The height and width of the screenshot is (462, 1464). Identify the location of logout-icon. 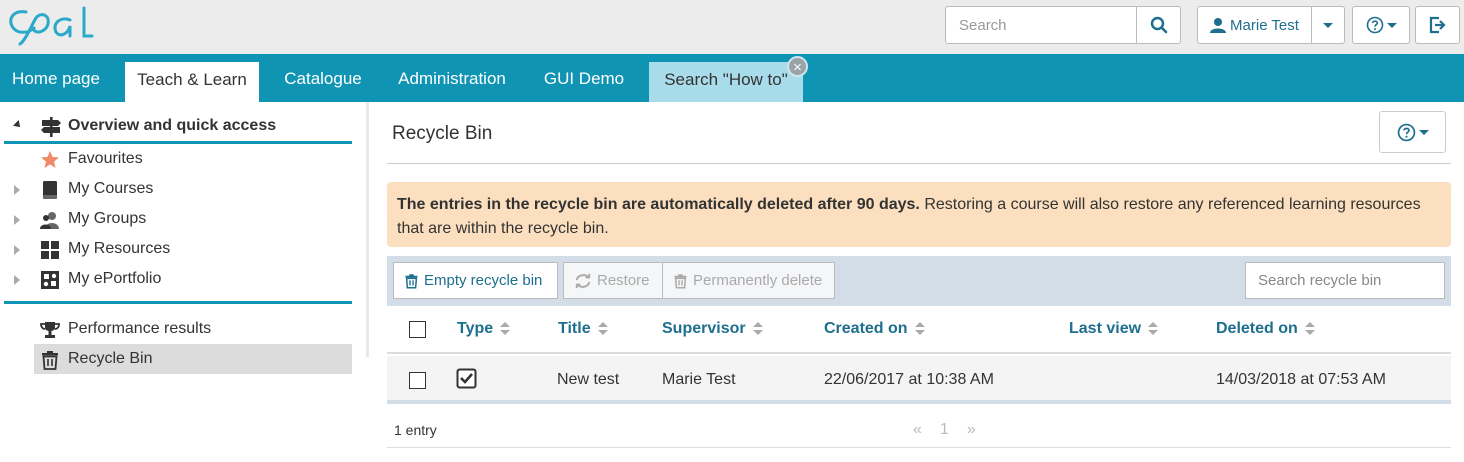
(1437, 25).